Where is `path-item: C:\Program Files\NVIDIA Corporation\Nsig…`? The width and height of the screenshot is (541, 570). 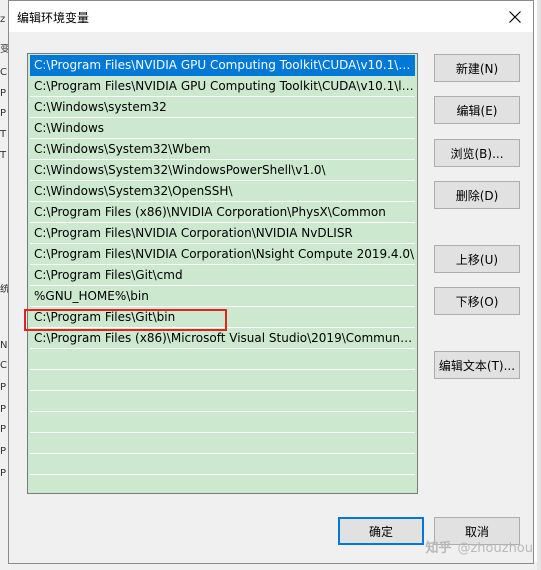
path-item: C:\Program Files\NVIDIA Corporation\Nsig… is located at coordinates (222, 254).